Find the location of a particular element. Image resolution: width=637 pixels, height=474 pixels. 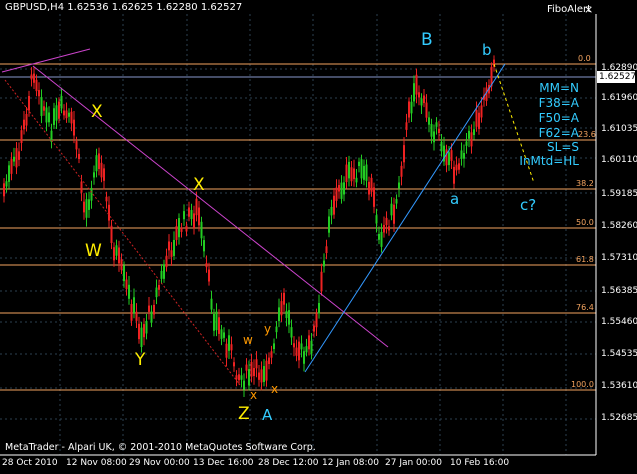

fibo-label: 23.6 is located at coordinates (587, 134).